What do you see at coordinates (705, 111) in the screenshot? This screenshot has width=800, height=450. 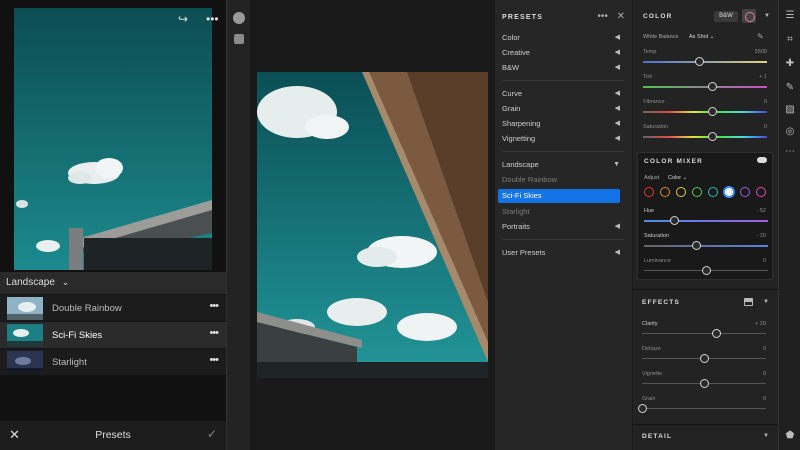 I see `vibrance-slider` at bounding box center [705, 111].